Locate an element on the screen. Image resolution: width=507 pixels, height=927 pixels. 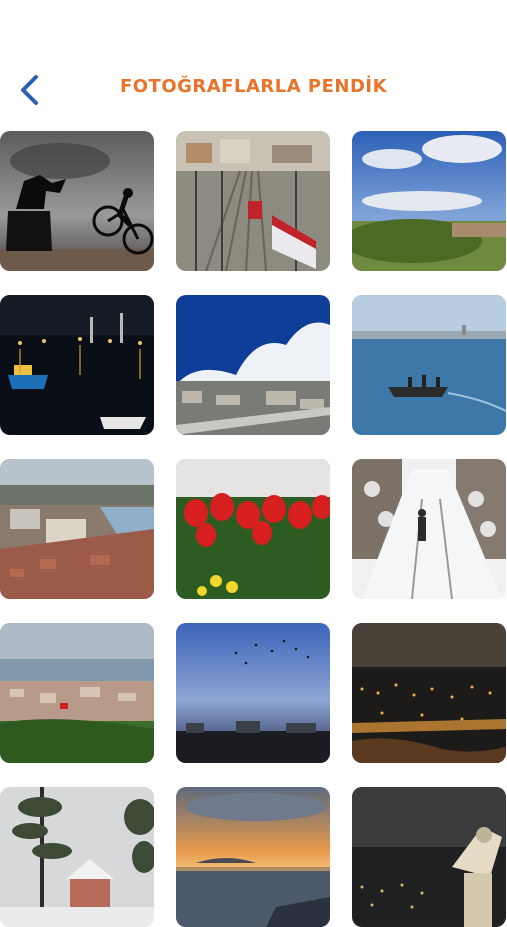
page-title: FOTOĞRAFLARLA PENDİK is located at coordinates (253, 86).